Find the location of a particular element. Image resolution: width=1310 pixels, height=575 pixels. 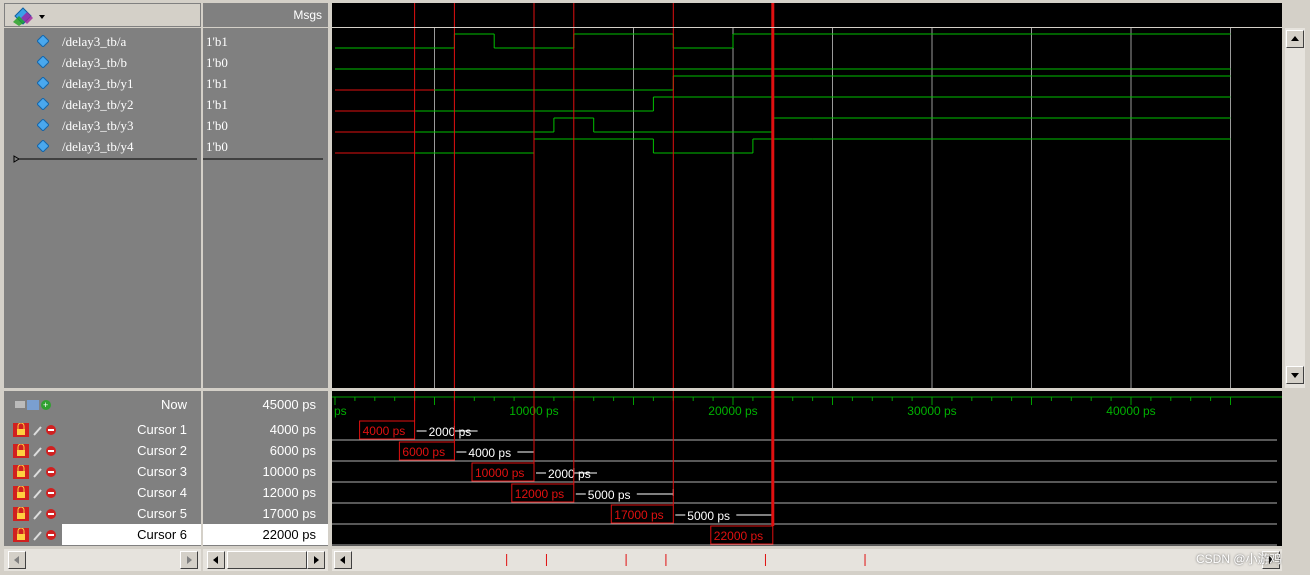

signal-row: /delay3_tb/y1 is located at coordinates (102, 83).